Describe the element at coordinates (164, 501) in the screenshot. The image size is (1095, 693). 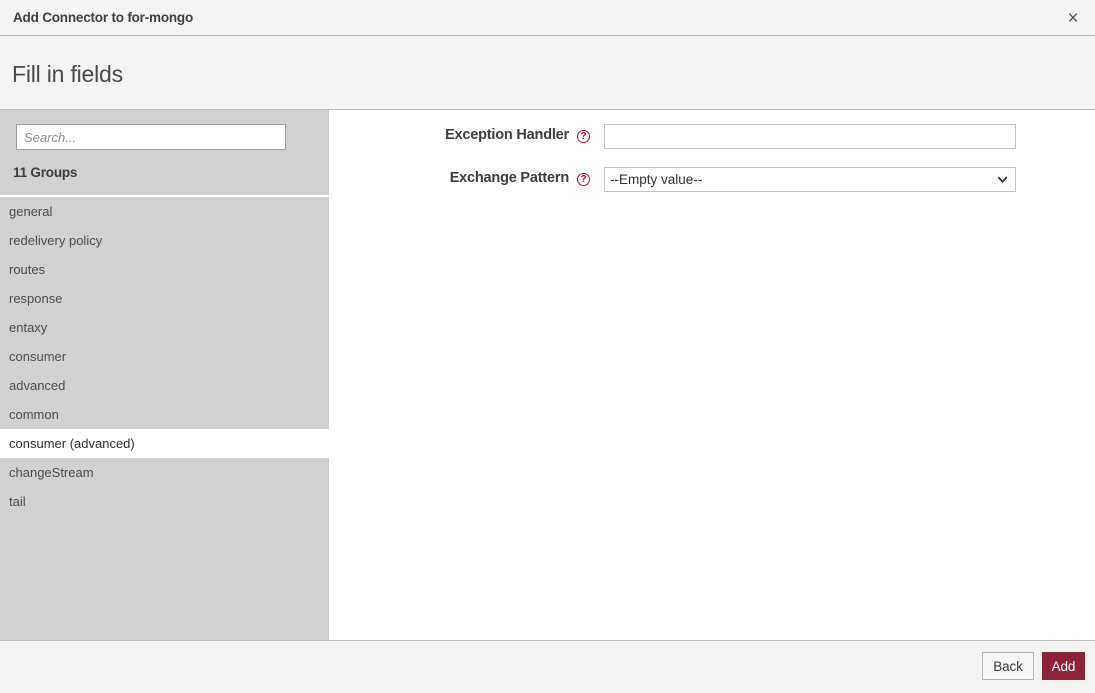
I see `sidebar-item-tail: tail` at that location.